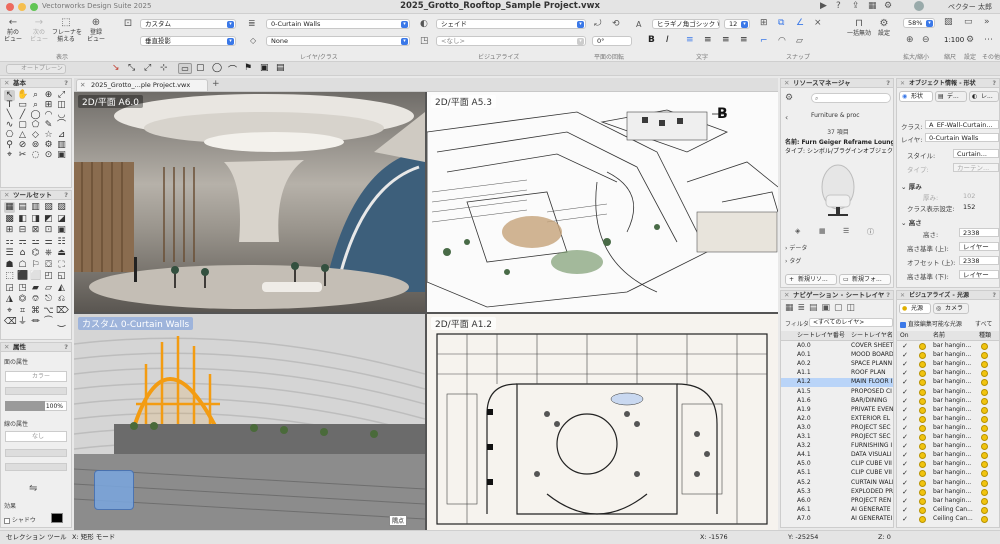 The width and height of the screenshot is (1000, 544). I want to click on bar-tool-icon: ▰, so click(35, 288).